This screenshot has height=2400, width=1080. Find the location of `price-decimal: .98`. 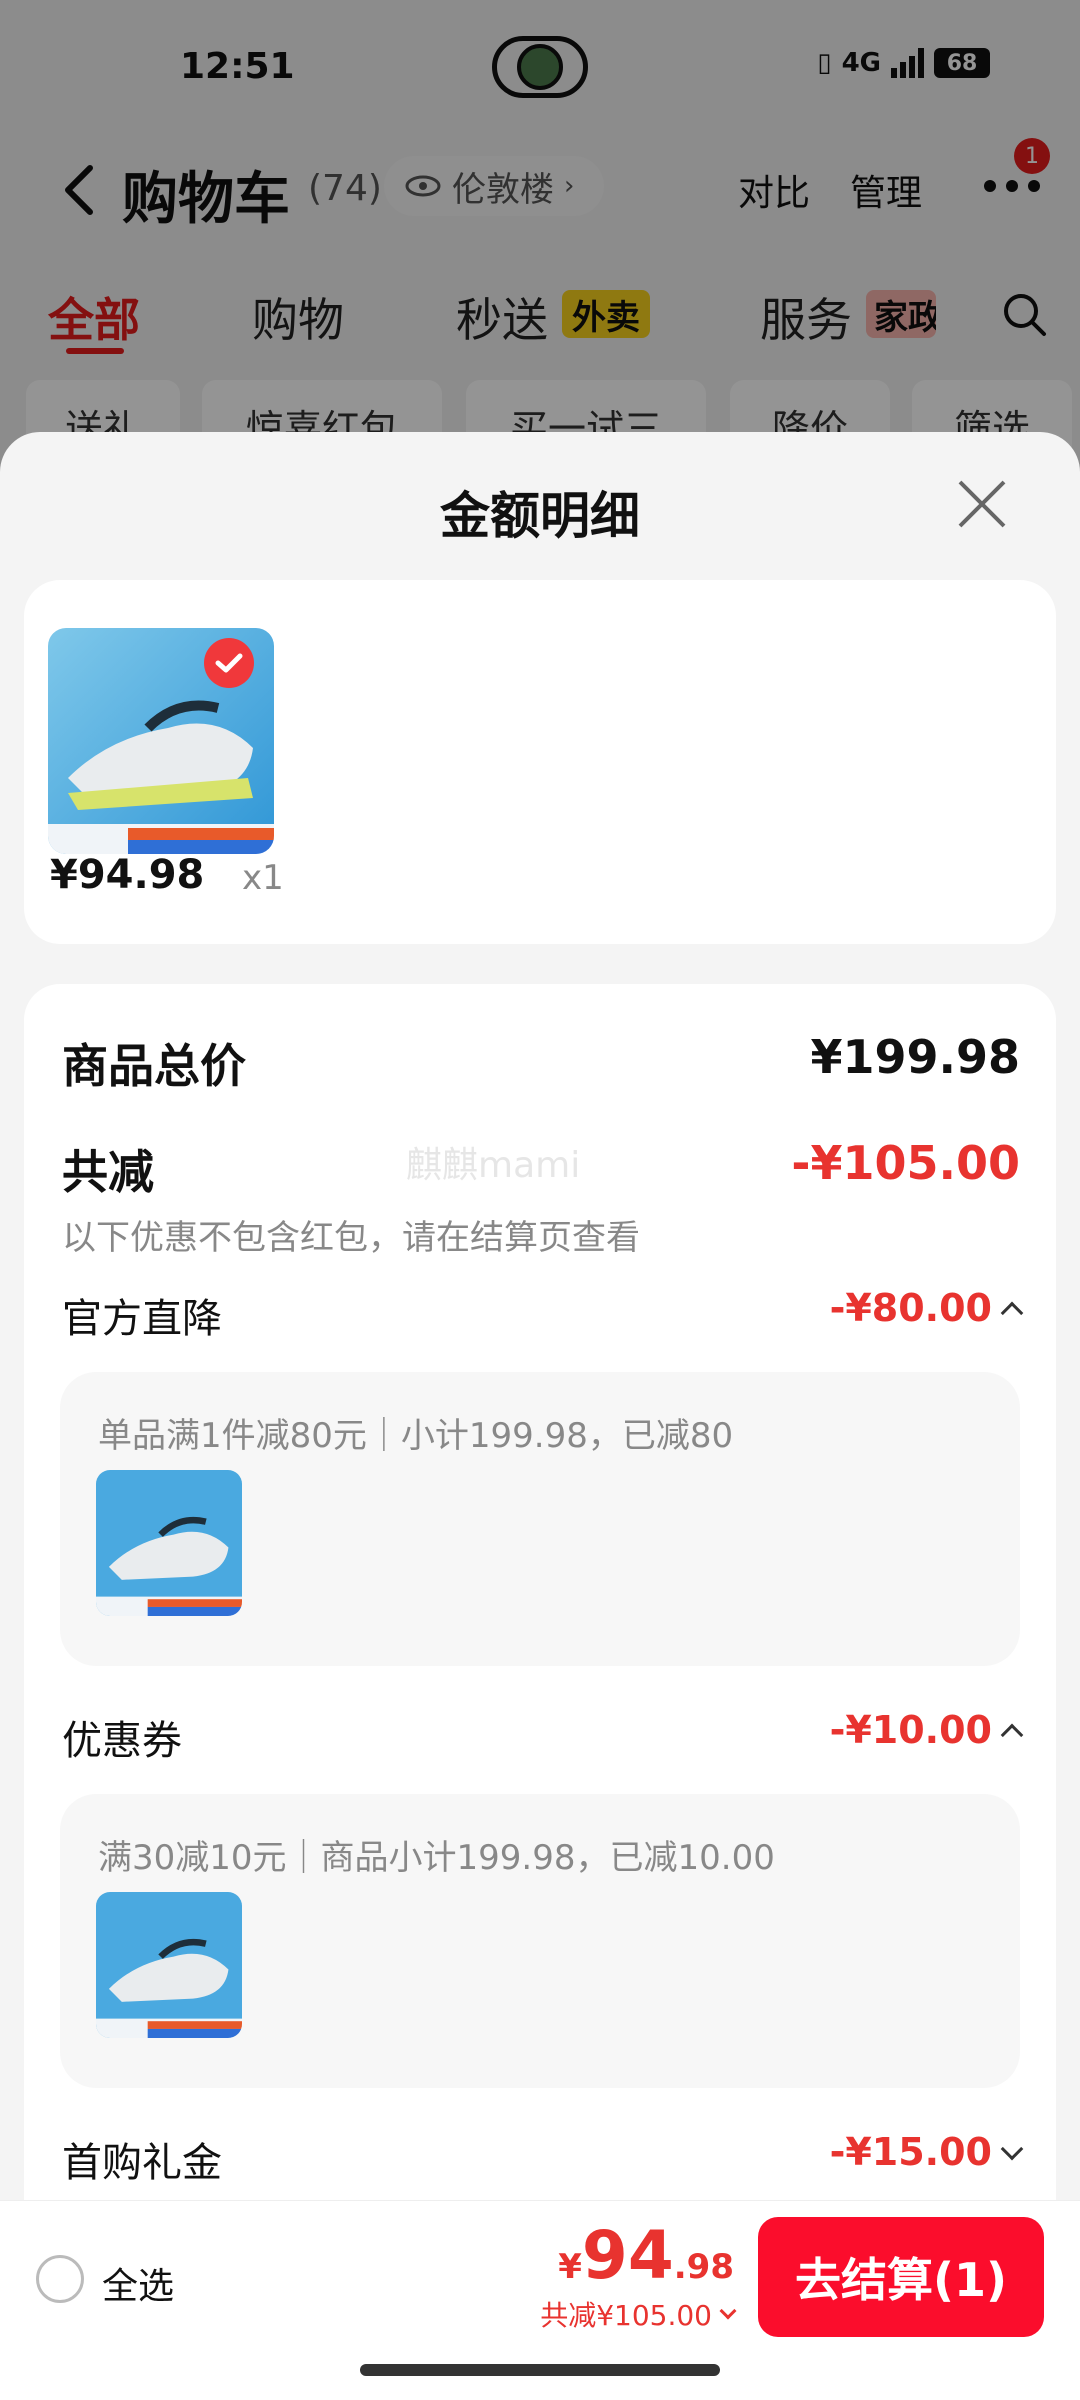

price-decimal: .98 is located at coordinates (703, 2267).